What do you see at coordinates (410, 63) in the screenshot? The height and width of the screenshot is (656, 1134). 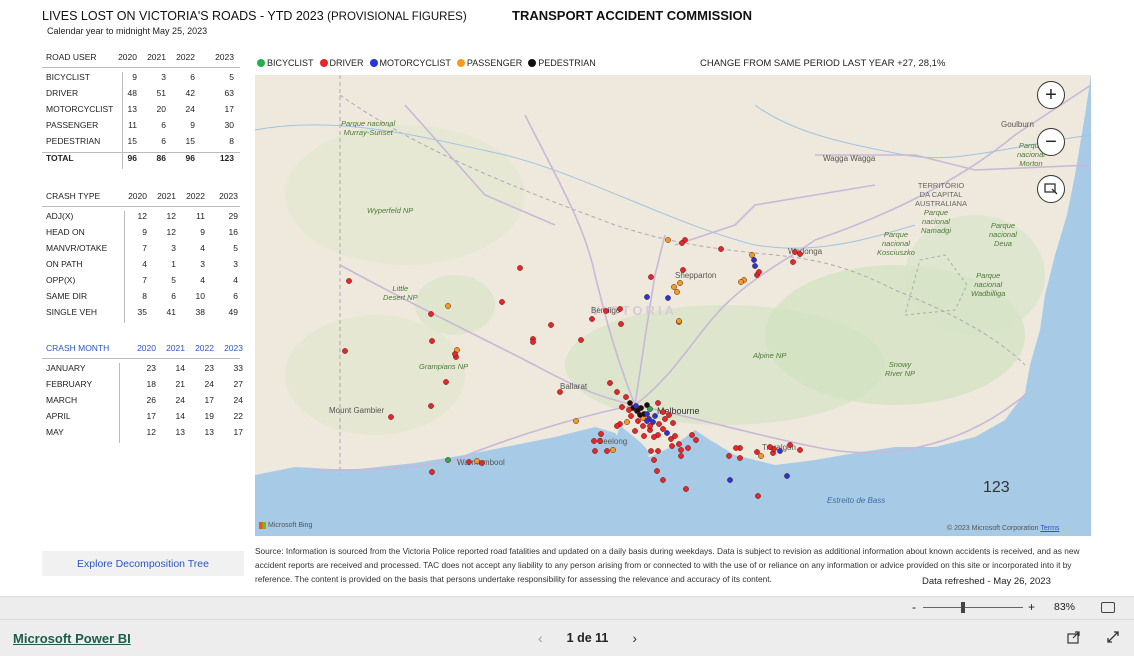 I see `legend-item: MOTORCYCLIST` at bounding box center [410, 63].